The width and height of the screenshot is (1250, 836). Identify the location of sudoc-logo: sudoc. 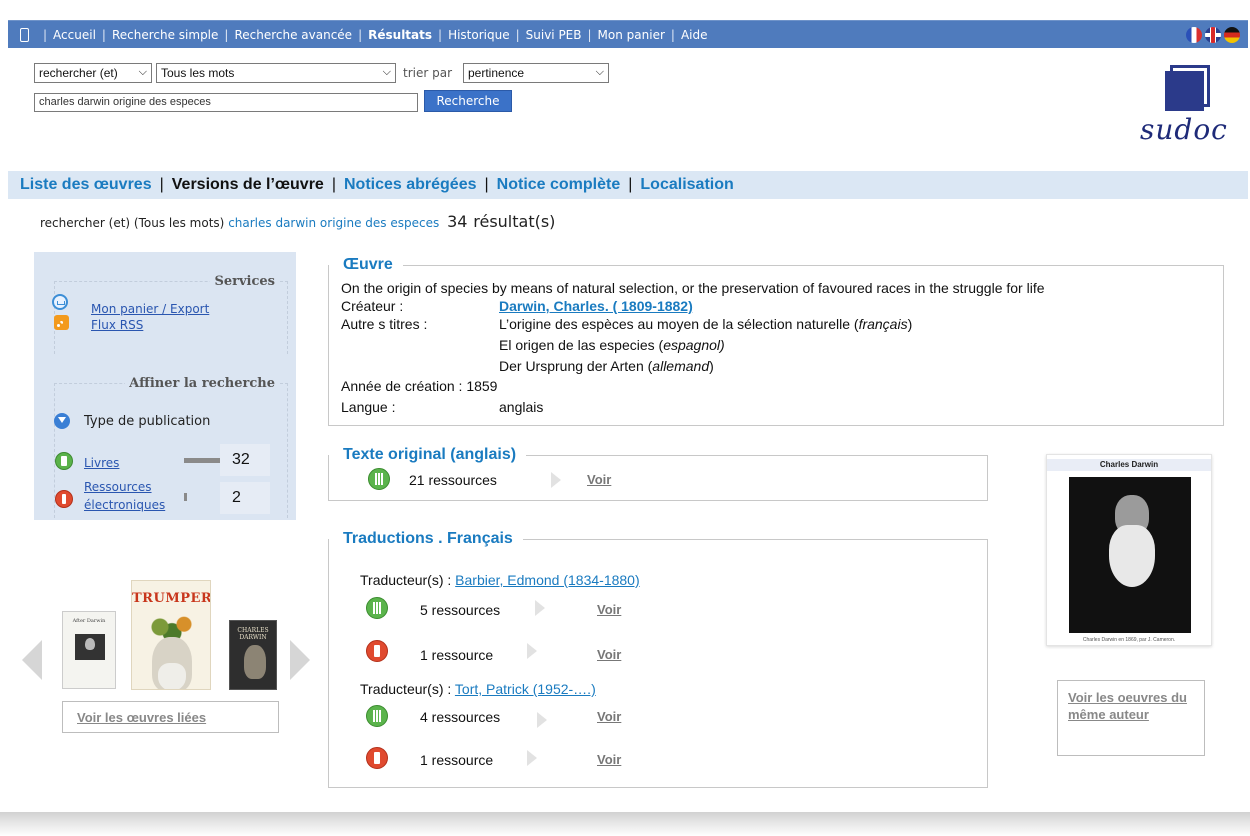
(1190, 110).